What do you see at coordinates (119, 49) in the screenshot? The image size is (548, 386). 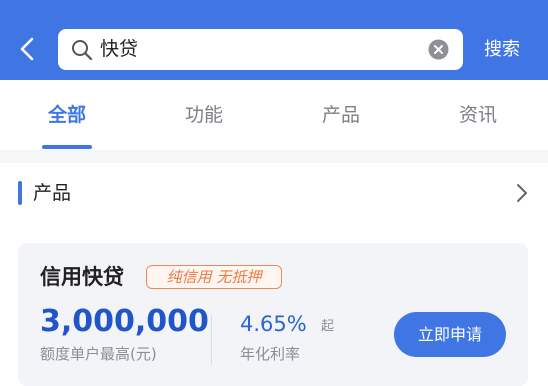 I see `search-query-text: 快贷` at bounding box center [119, 49].